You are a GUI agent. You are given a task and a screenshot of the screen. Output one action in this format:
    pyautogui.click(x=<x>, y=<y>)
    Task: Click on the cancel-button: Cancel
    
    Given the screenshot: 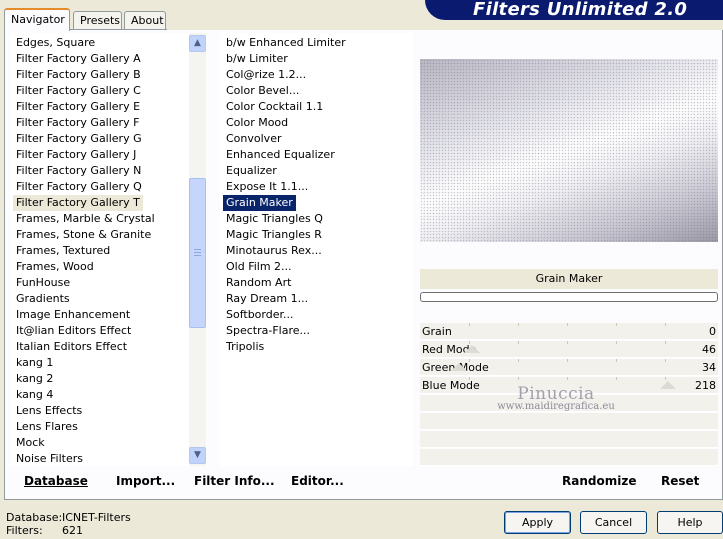 What is the action you would take?
    pyautogui.click(x=613, y=522)
    